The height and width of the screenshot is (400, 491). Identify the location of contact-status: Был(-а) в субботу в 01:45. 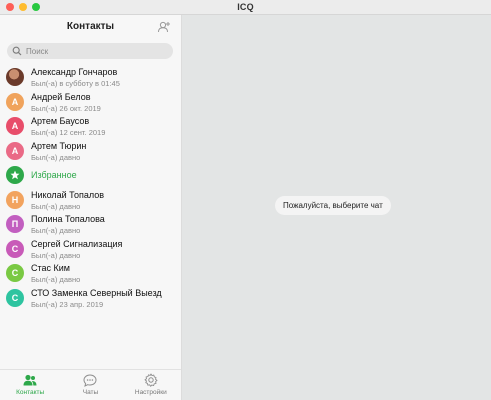
(75, 83).